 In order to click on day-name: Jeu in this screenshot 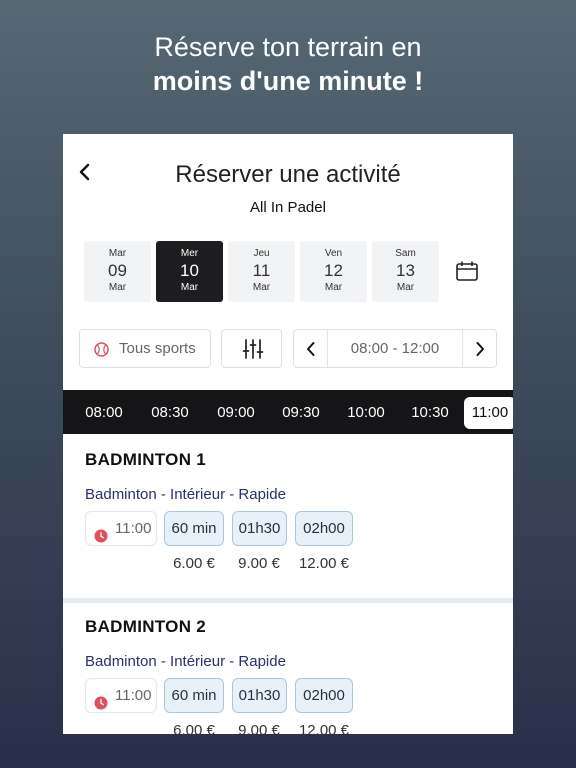, I will do `click(261, 253)`.